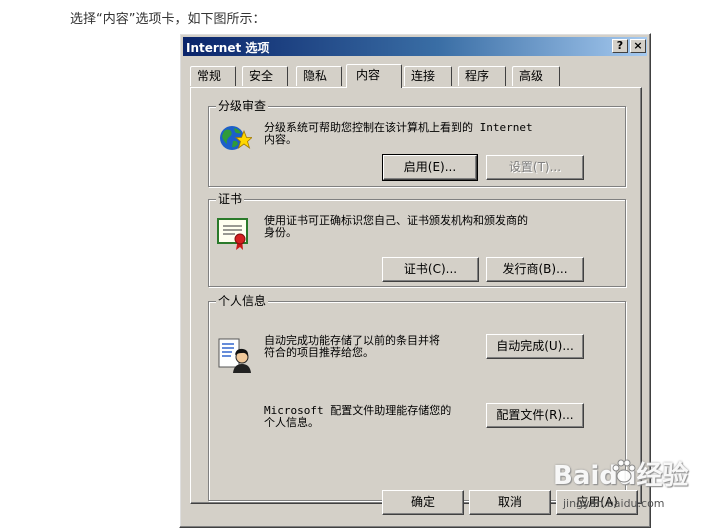 This screenshot has width=715, height=528. What do you see at coordinates (291, 422) in the screenshot?
I see `profile-description-line2: 个人信息。` at bounding box center [291, 422].